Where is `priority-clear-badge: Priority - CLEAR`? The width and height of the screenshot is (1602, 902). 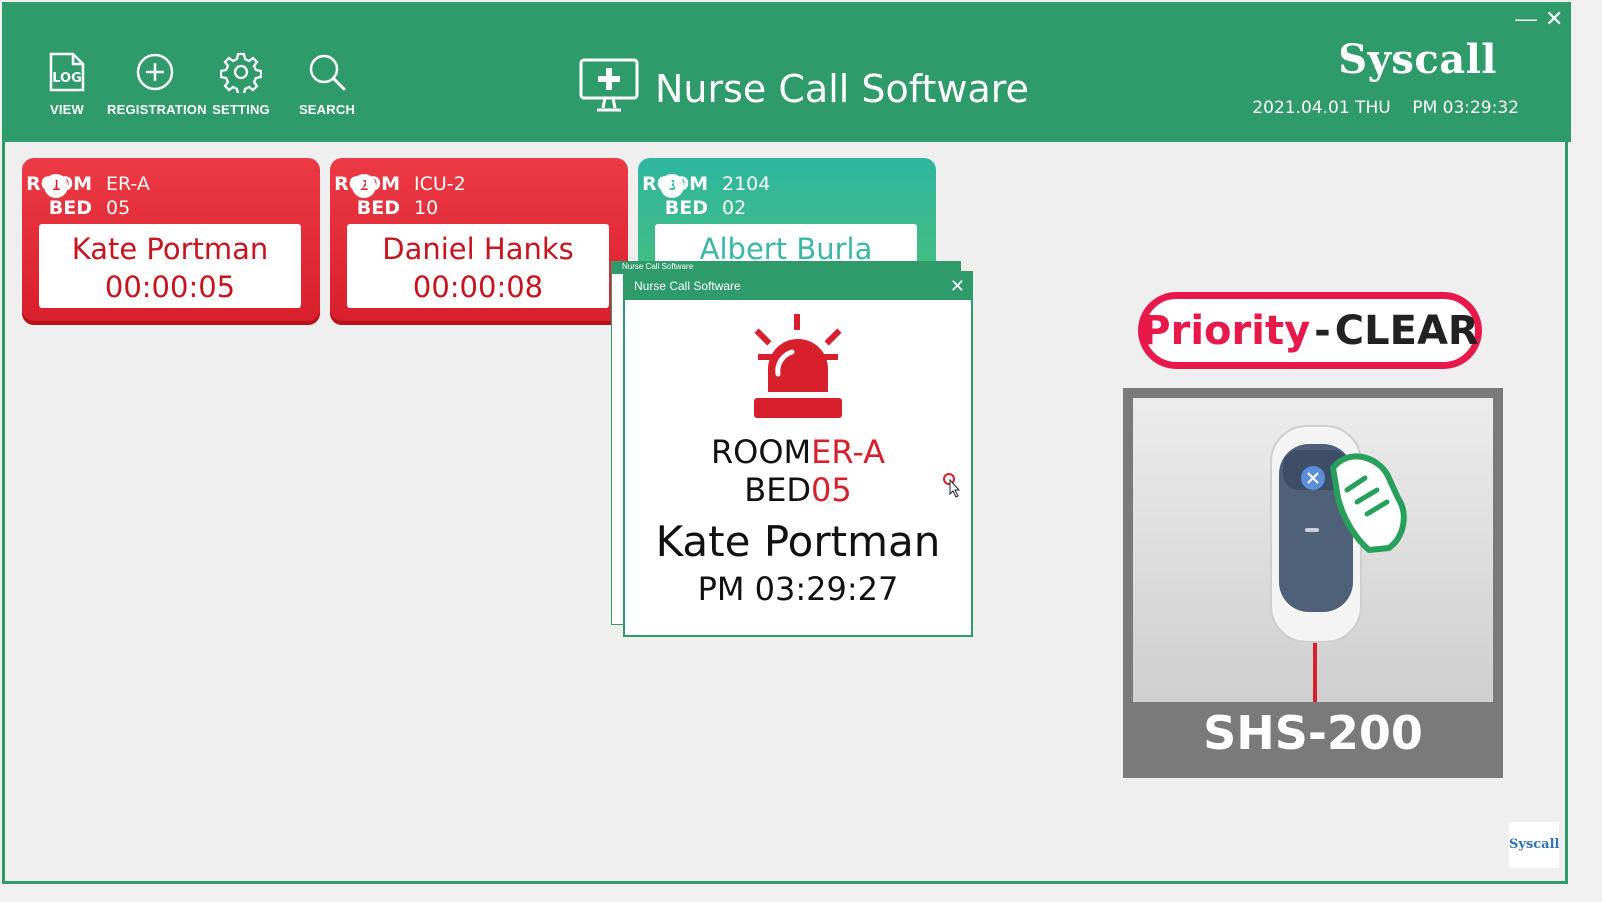 priority-clear-badge: Priority - CLEAR is located at coordinates (1310, 330).